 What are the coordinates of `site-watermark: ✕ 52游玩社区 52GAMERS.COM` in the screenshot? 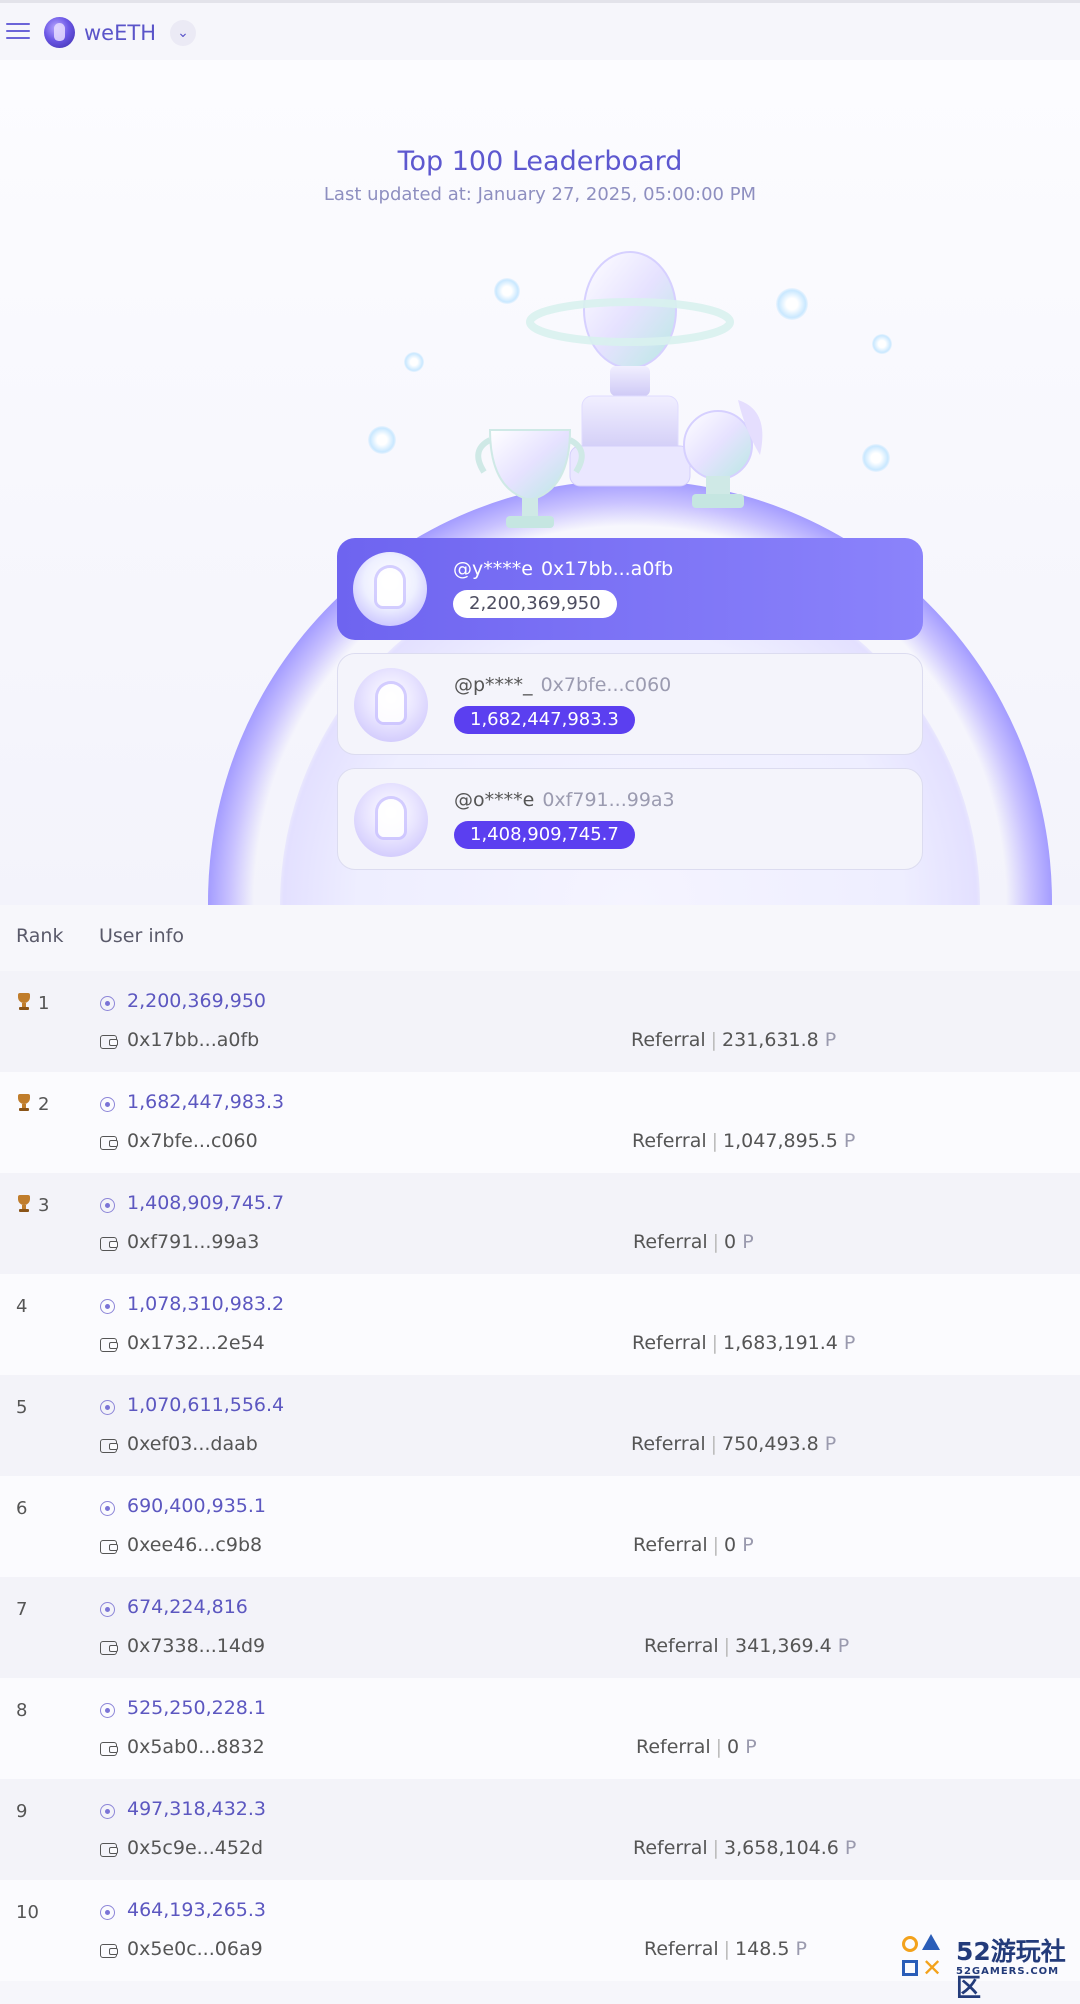 It's located at (989, 1965).